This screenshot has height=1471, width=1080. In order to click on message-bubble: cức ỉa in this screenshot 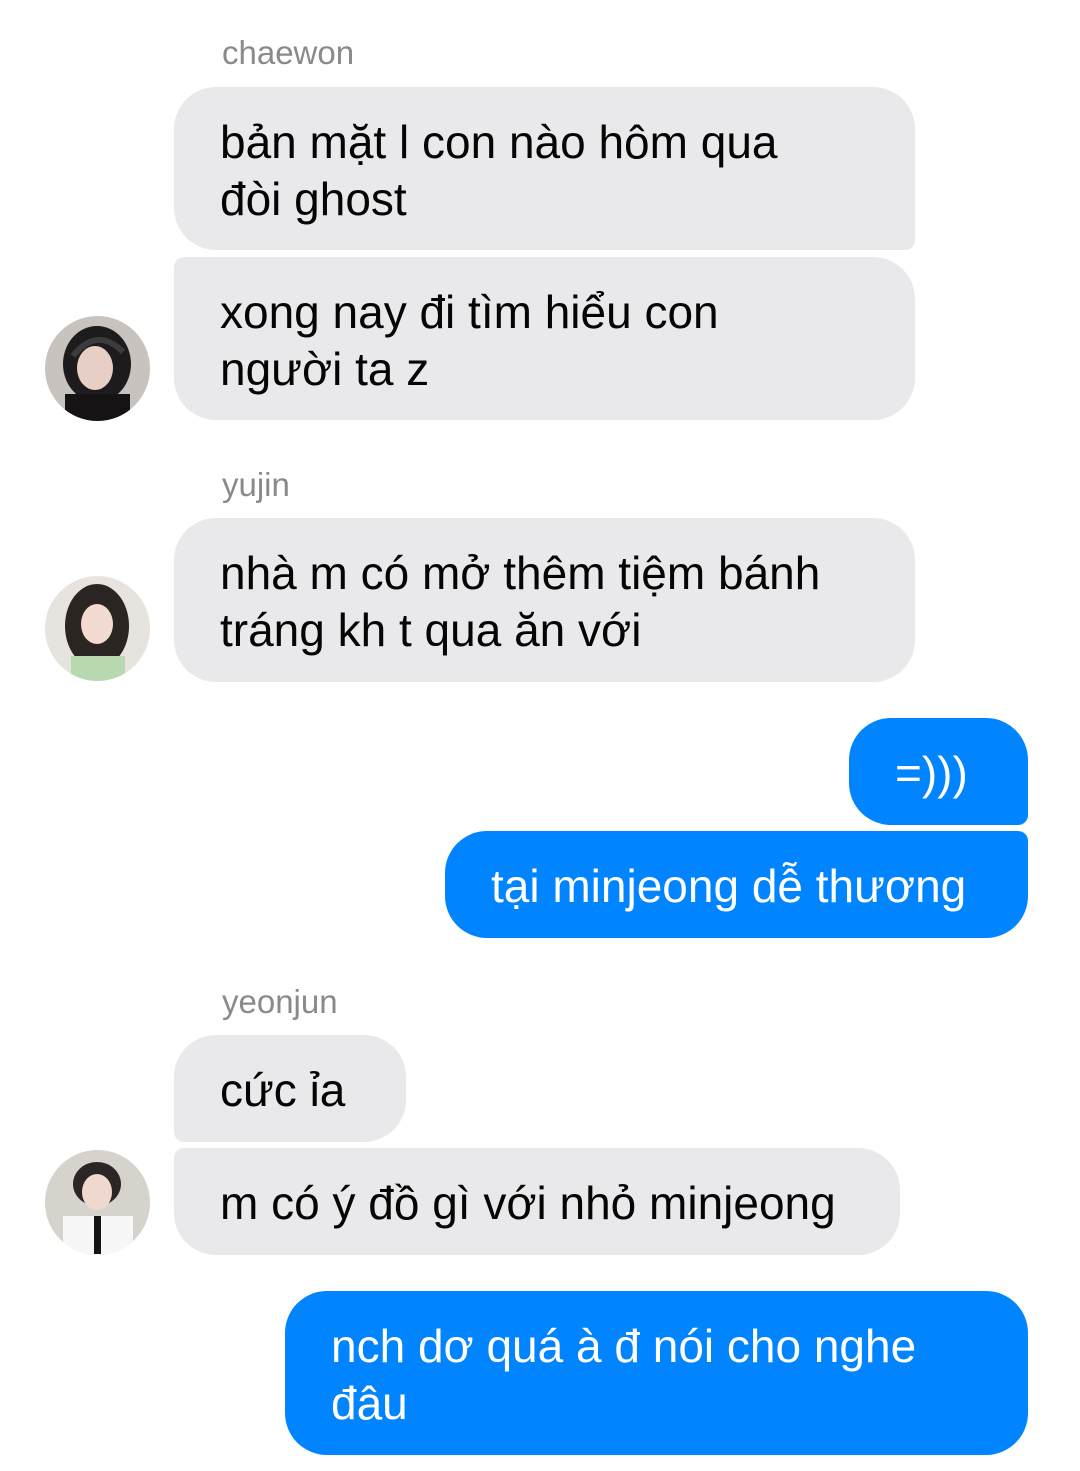, I will do `click(290, 1088)`.